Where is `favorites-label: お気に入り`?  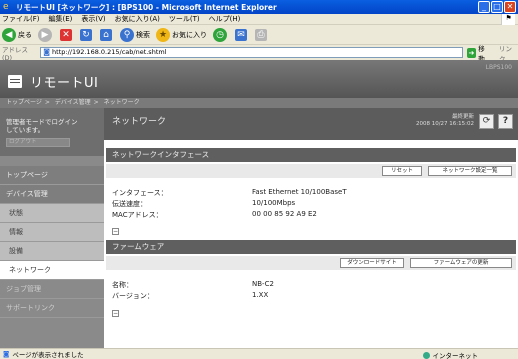 favorites-label: お気に入り is located at coordinates (189, 34).